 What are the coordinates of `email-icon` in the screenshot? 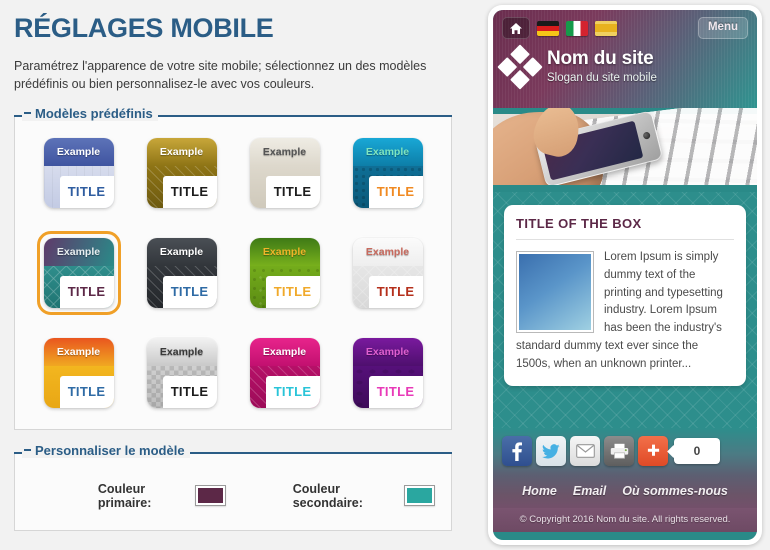 It's located at (585, 451).